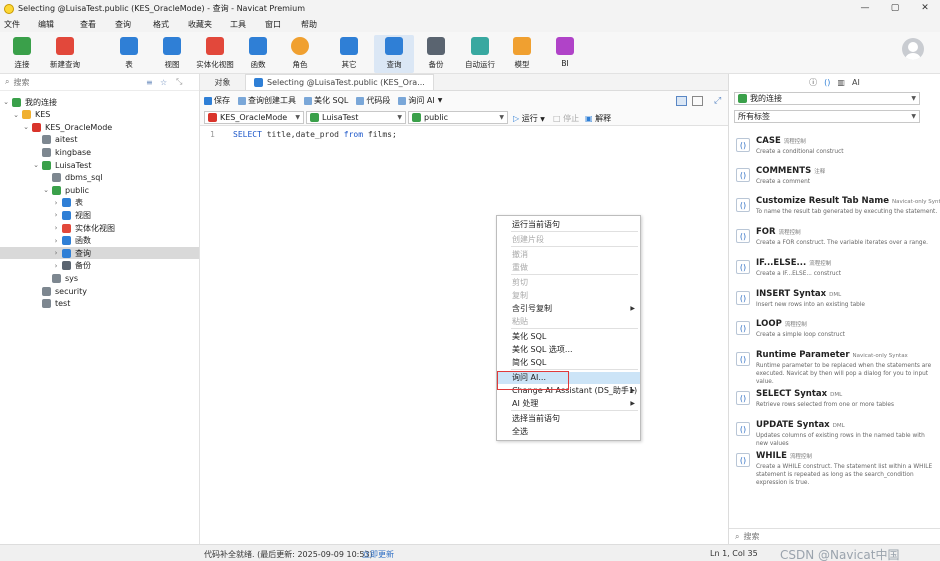 This screenshot has width=940, height=561. Describe the element at coordinates (99, 278) in the screenshot. I see `tree-item: sys` at that location.